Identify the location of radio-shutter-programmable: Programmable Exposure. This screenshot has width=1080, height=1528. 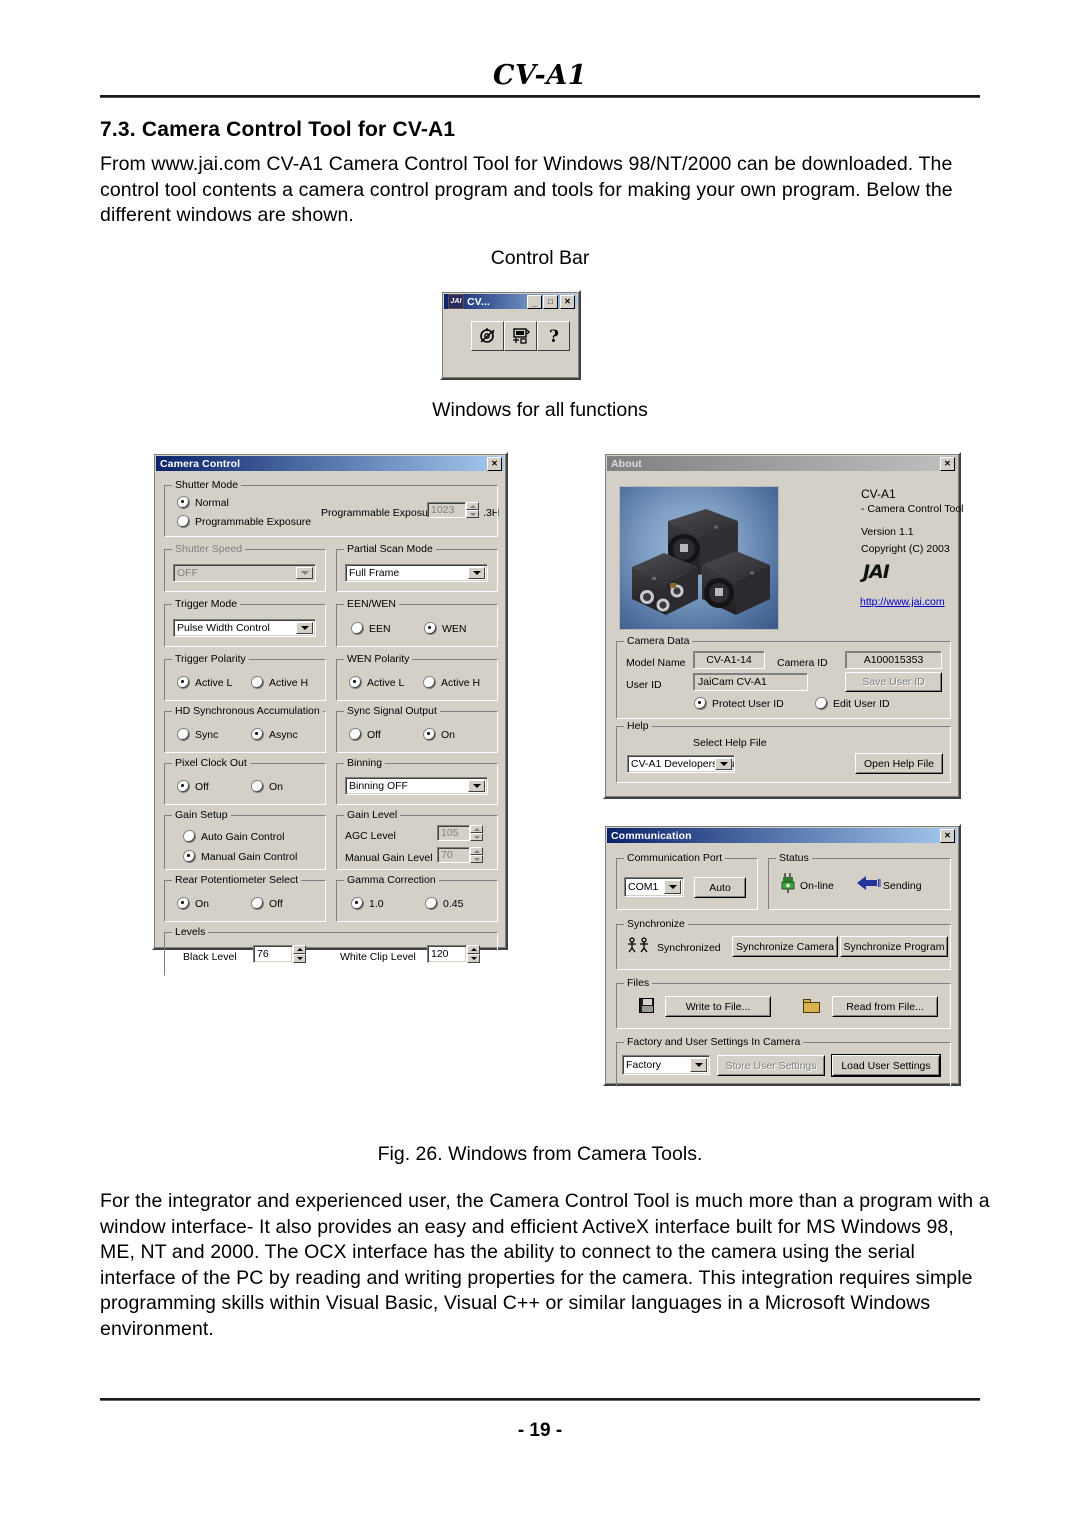
(244, 521).